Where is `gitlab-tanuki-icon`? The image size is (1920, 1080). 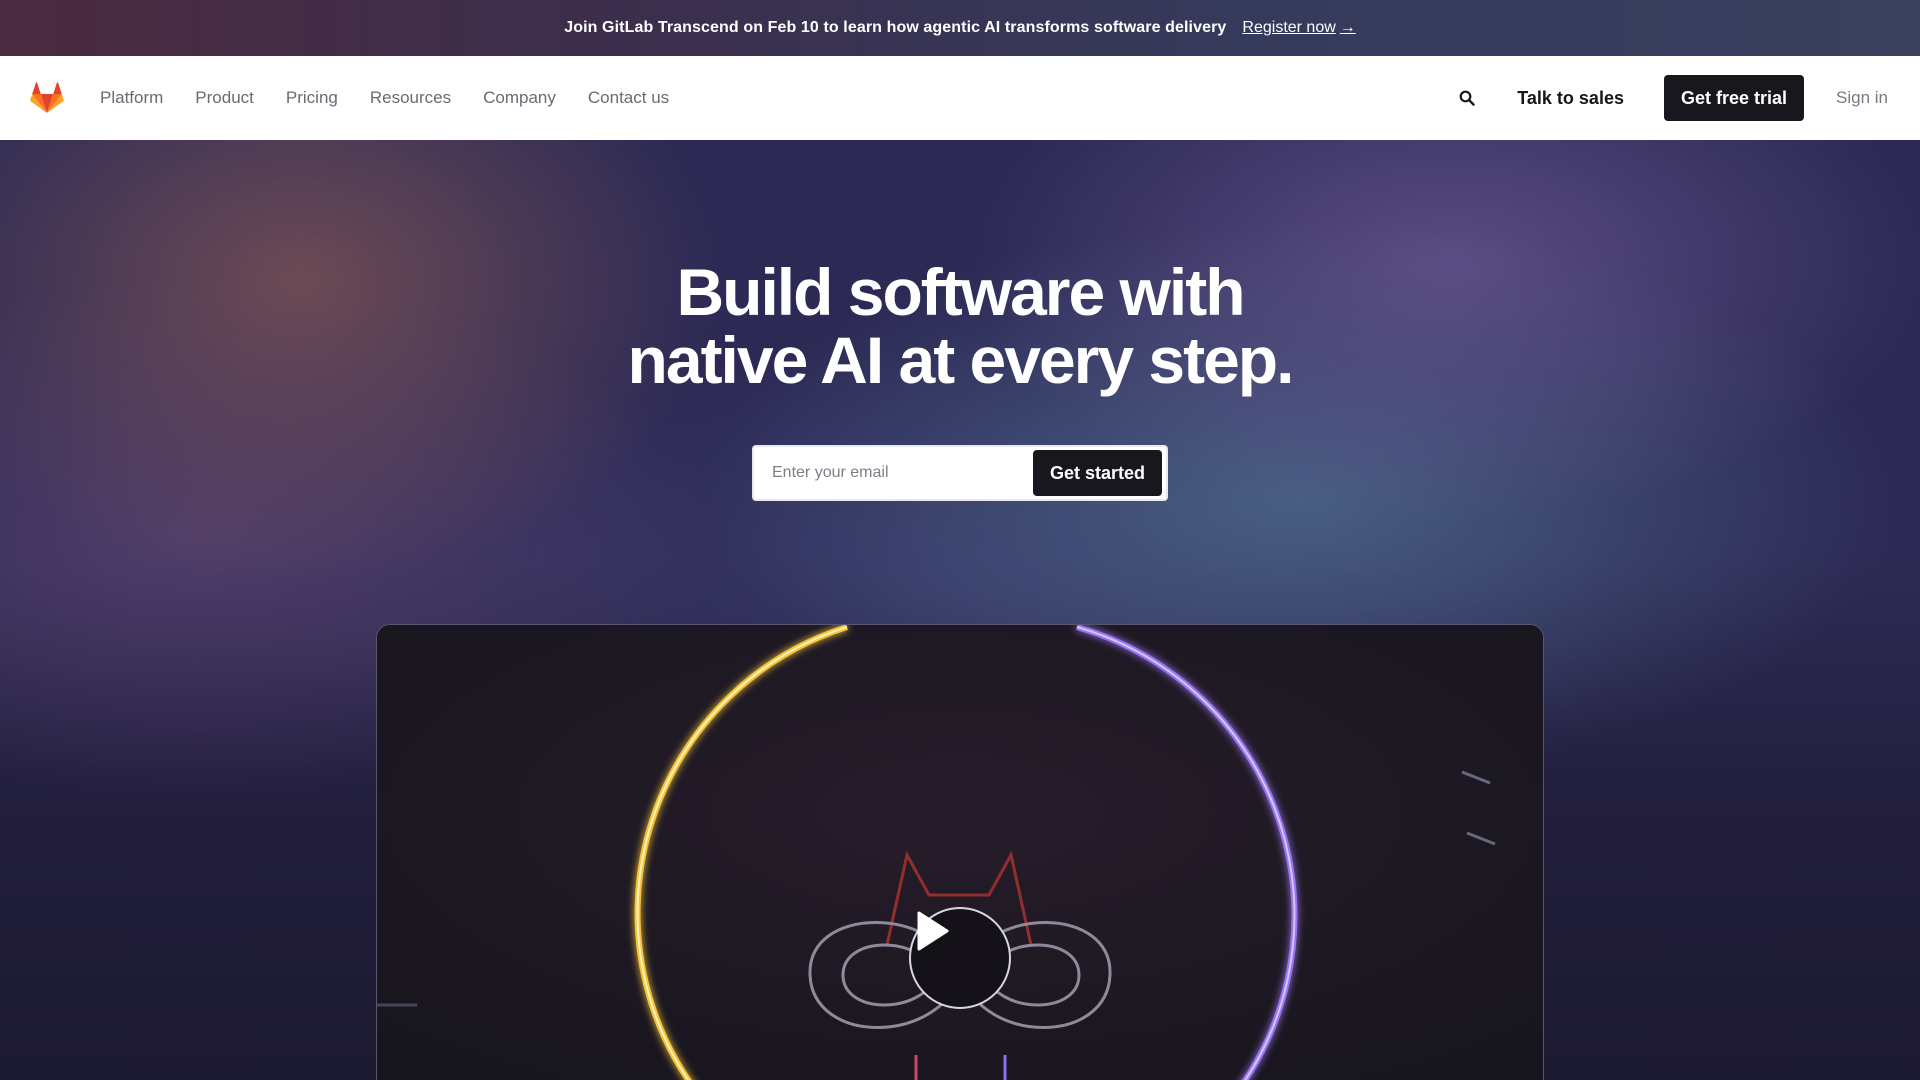 gitlab-tanuki-icon is located at coordinates (47, 97).